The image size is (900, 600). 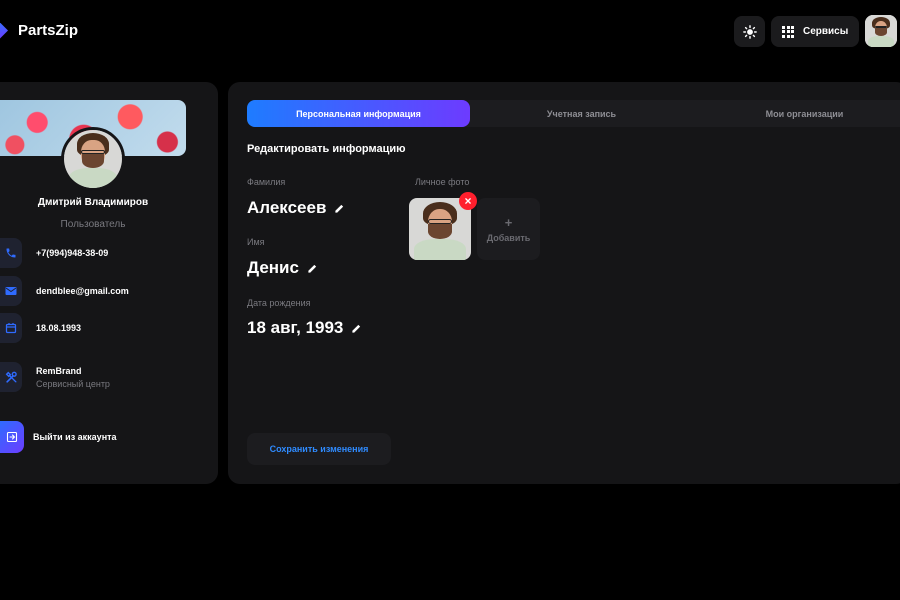 I want to click on tools-icon, so click(x=11, y=377).